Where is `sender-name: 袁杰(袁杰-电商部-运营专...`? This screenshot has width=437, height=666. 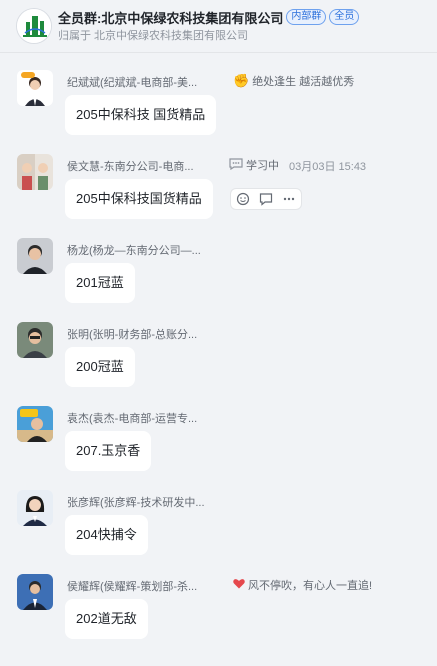 sender-name: 袁杰(袁杰-电商部-运营专... is located at coordinates (132, 418).